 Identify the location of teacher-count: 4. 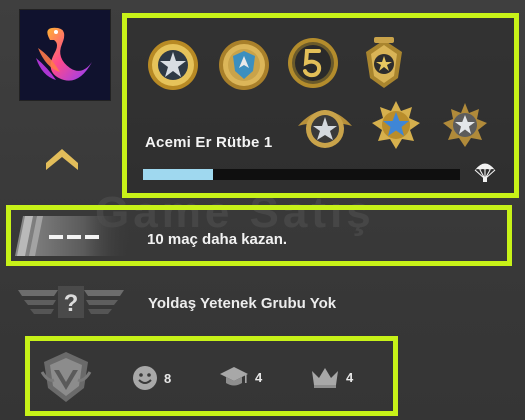
(259, 377).